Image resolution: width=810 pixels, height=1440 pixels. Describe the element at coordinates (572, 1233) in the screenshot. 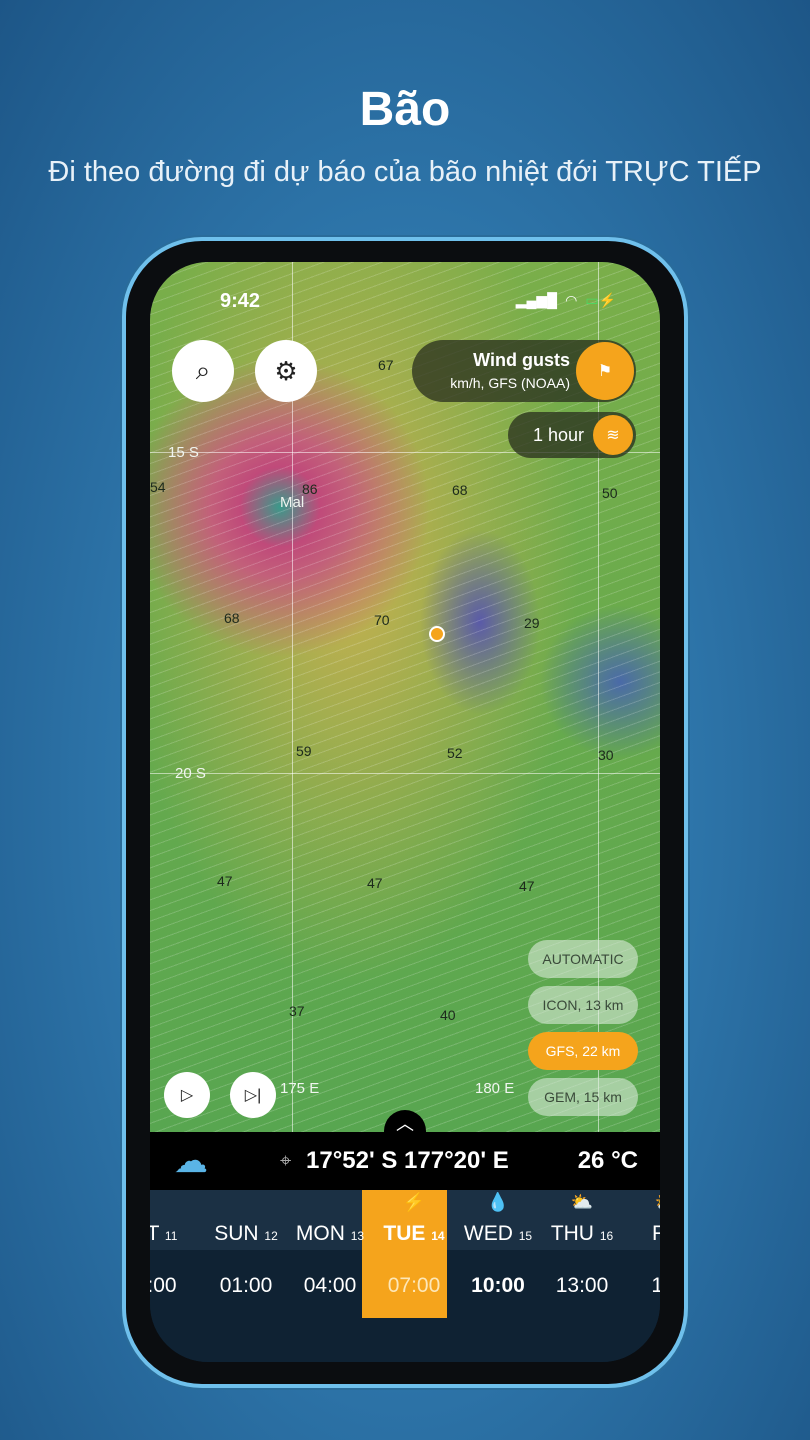

I see `day-label: THU` at that location.